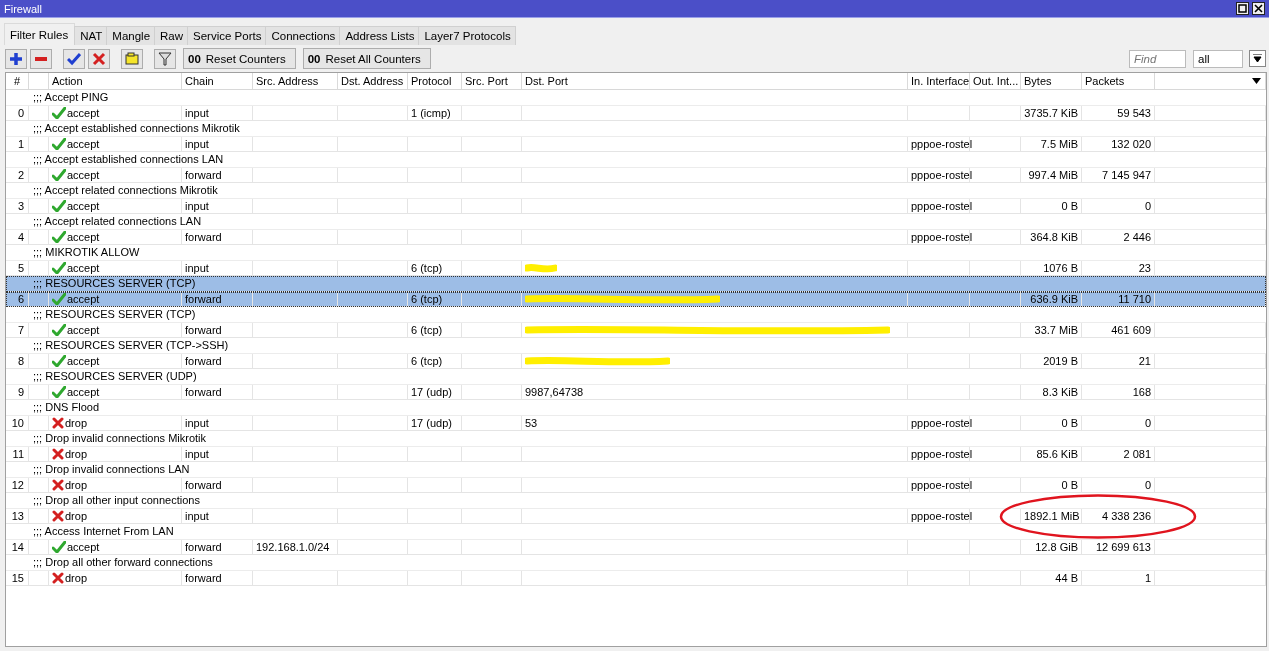 The width and height of the screenshot is (1269, 651). What do you see at coordinates (486, 81) in the screenshot?
I see `column-header: Src. Port` at bounding box center [486, 81].